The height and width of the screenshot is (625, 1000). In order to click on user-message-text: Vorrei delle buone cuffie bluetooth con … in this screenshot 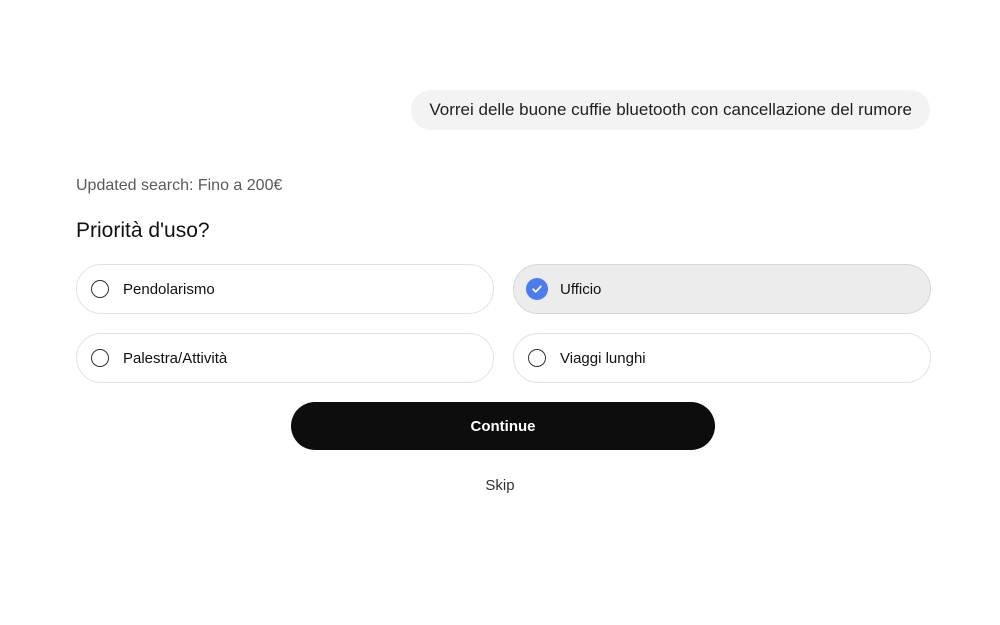, I will do `click(670, 109)`.